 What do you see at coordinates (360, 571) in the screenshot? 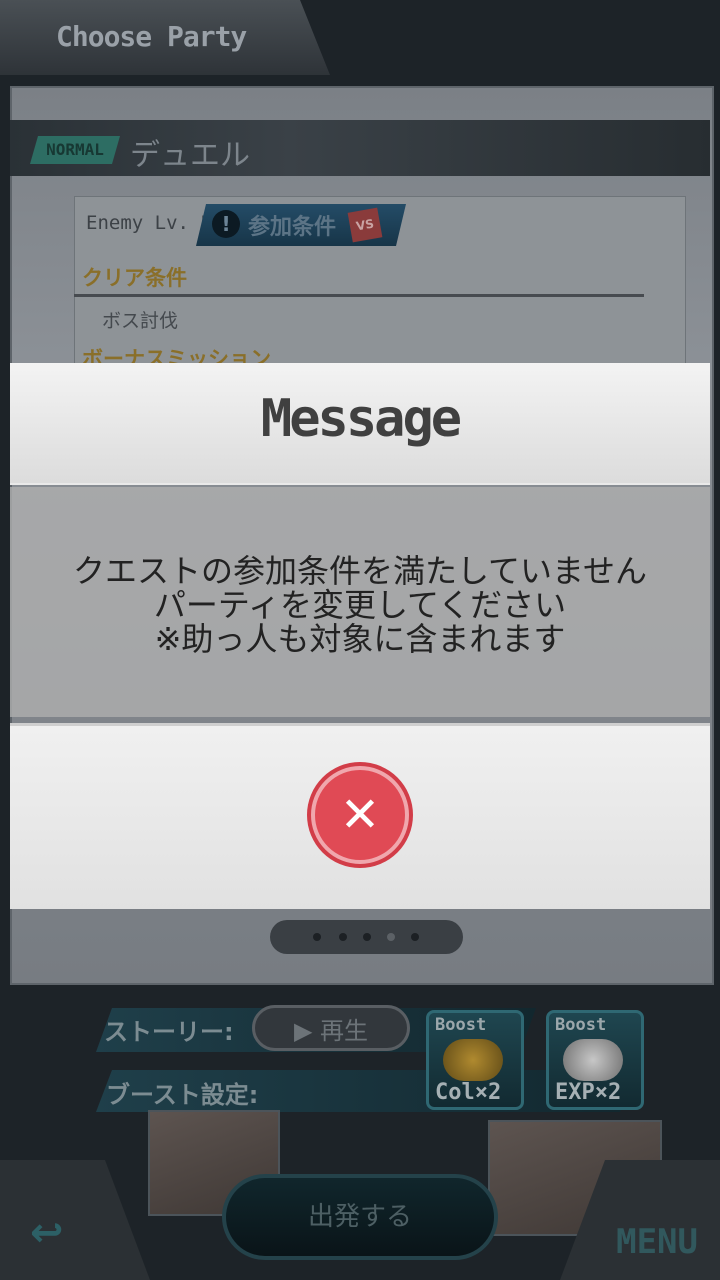
I see `dialog-message-line: クエストの参加条件を満たしていません` at bounding box center [360, 571].